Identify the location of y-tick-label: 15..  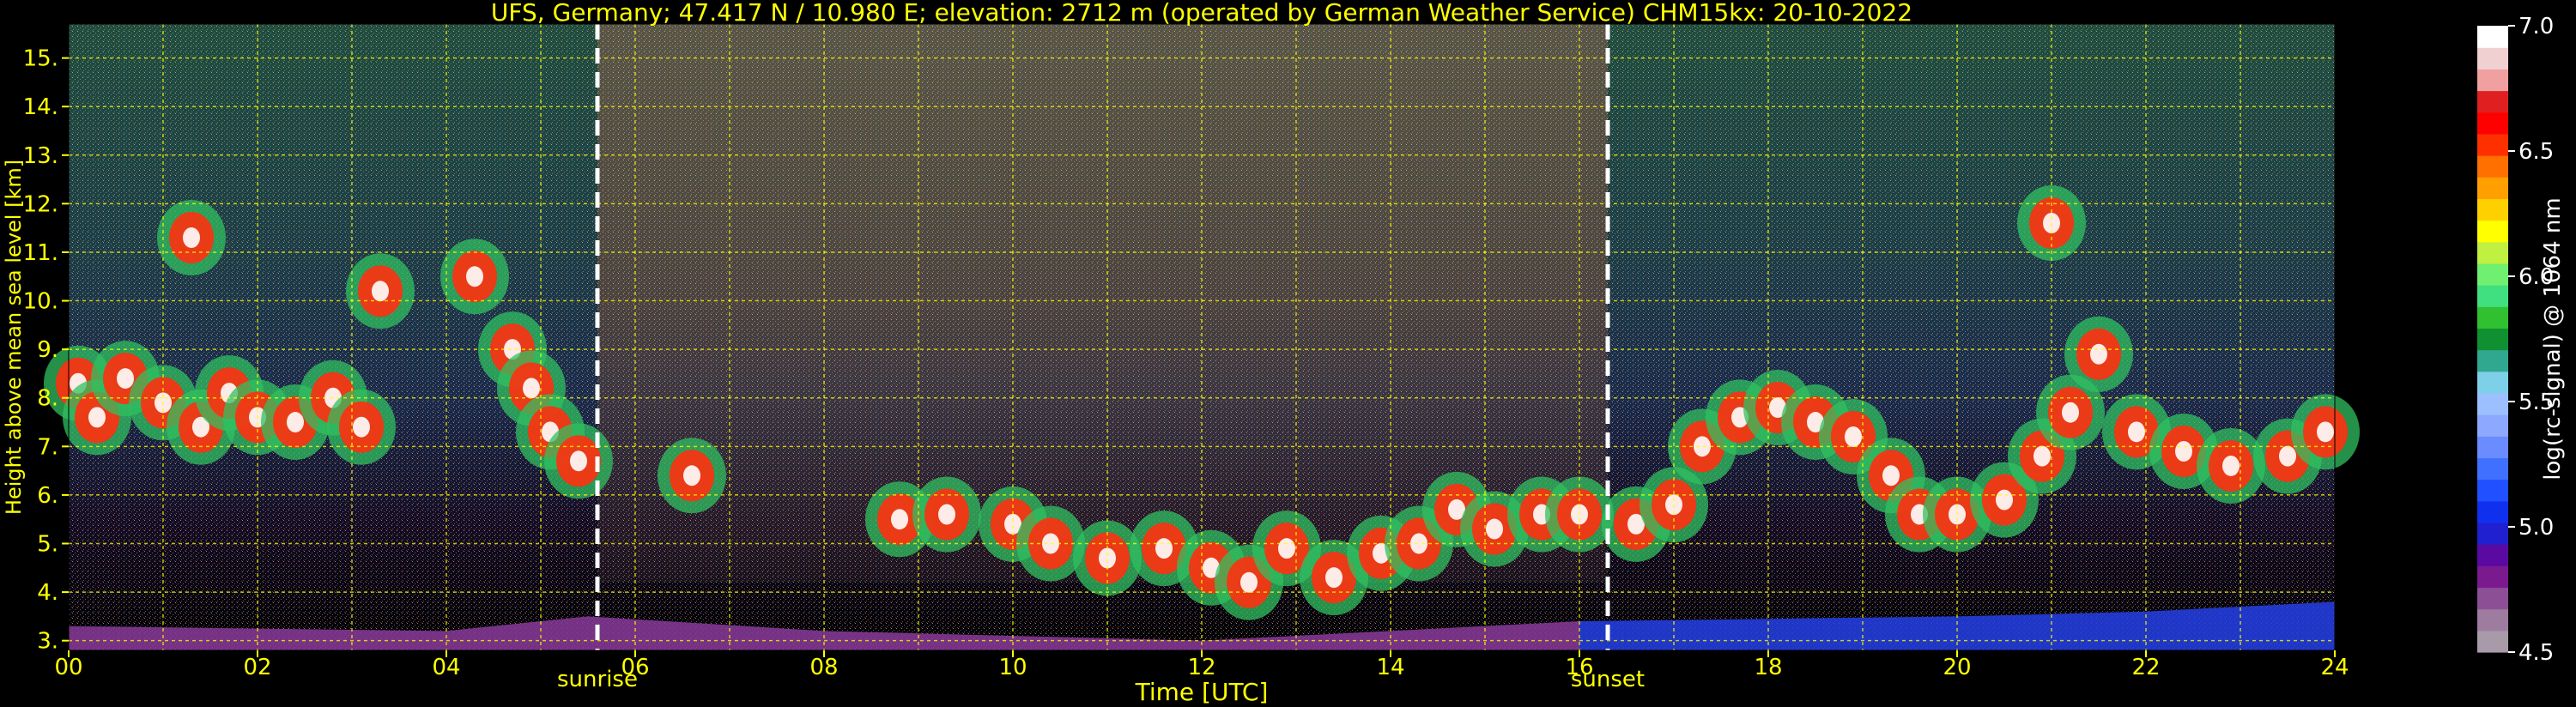
(40, 59).